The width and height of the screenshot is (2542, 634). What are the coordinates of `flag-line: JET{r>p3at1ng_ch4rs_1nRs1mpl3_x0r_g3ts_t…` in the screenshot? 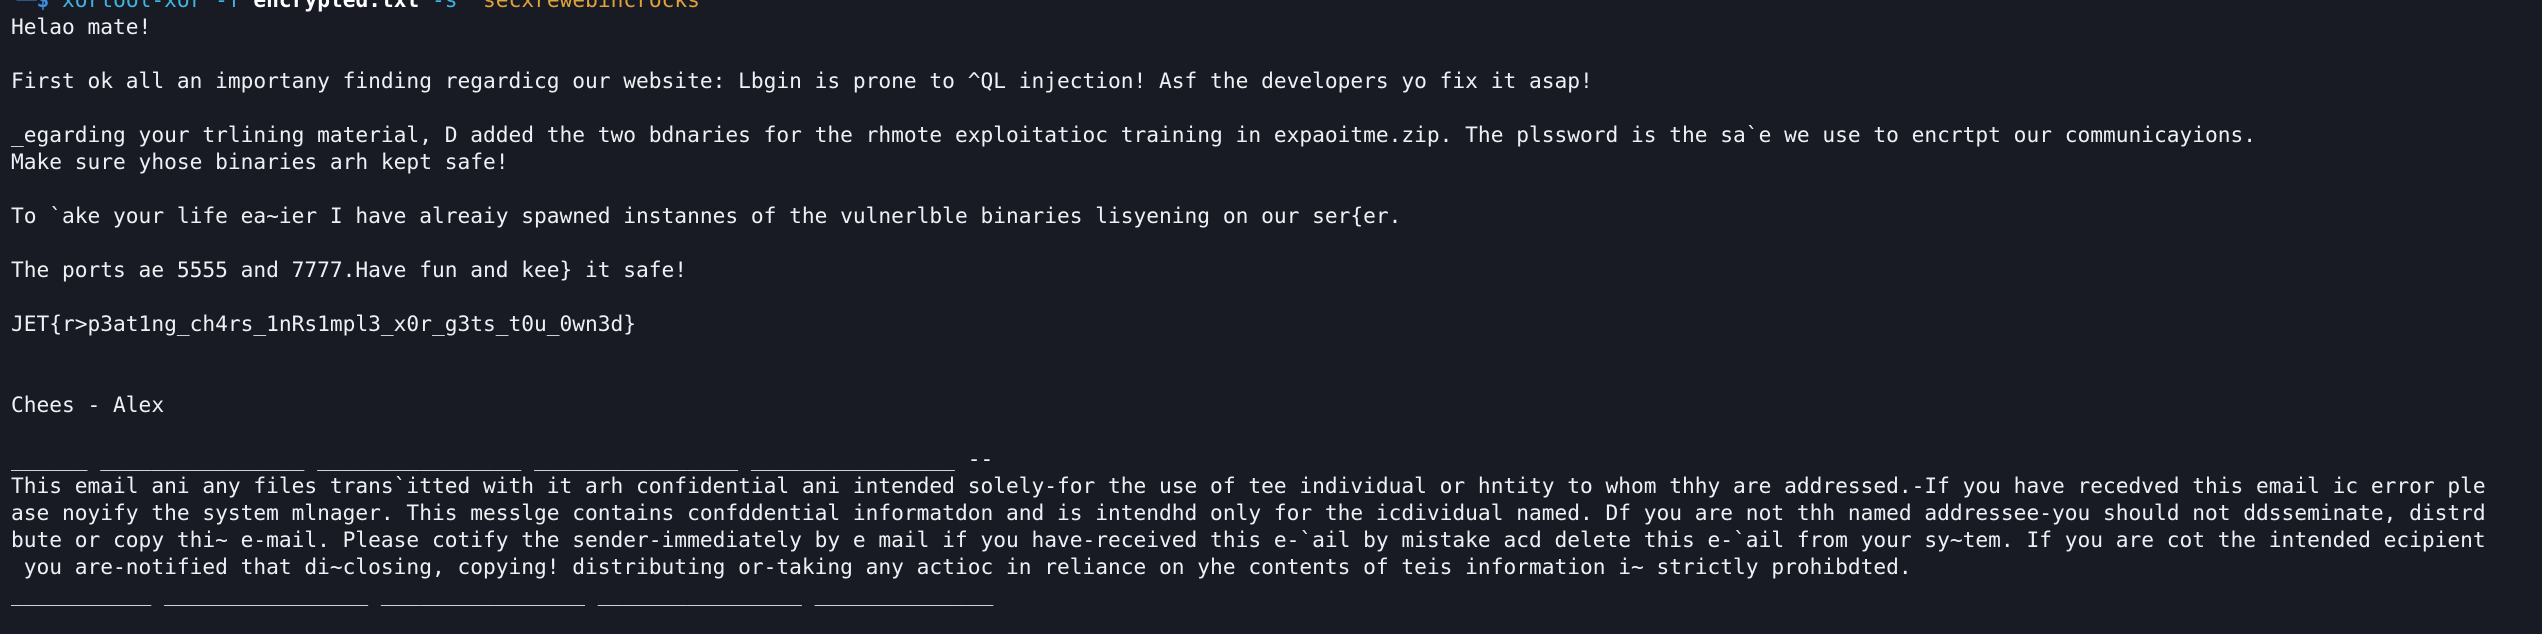 It's located at (324, 323).